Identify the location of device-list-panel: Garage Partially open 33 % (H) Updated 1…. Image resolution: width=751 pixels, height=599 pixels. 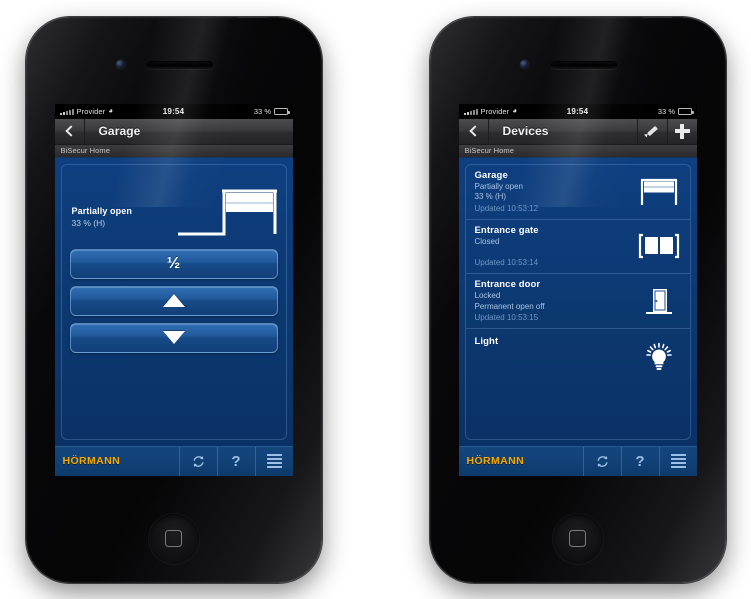
(577, 301).